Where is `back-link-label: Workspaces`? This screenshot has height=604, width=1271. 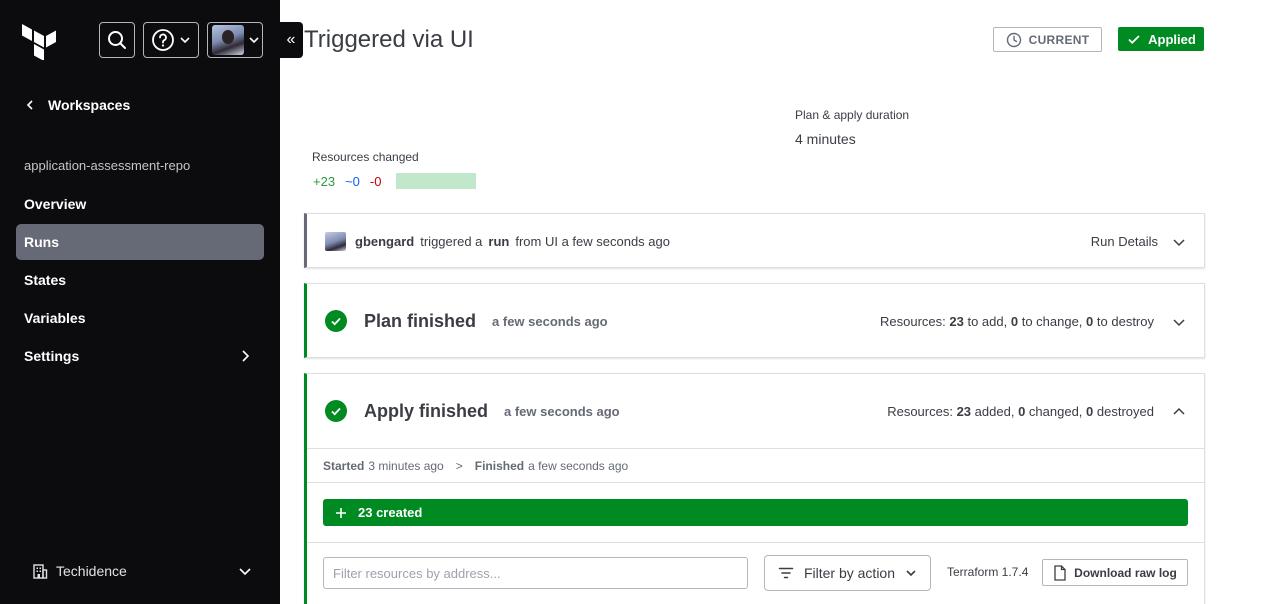 back-link-label: Workspaces is located at coordinates (89, 105).